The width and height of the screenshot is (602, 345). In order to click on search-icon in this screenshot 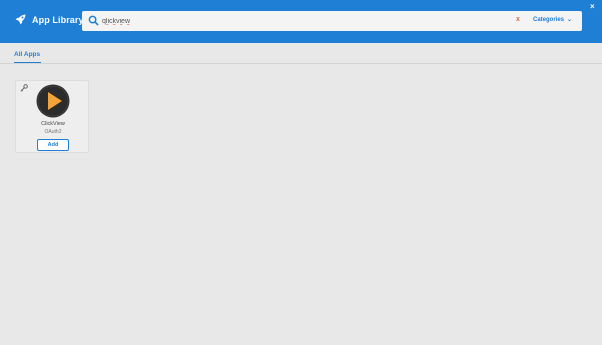, I will do `click(93, 20)`.